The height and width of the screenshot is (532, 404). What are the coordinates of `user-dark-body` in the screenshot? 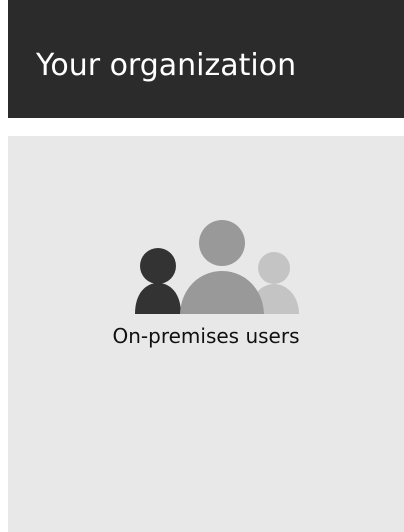 It's located at (158, 298).